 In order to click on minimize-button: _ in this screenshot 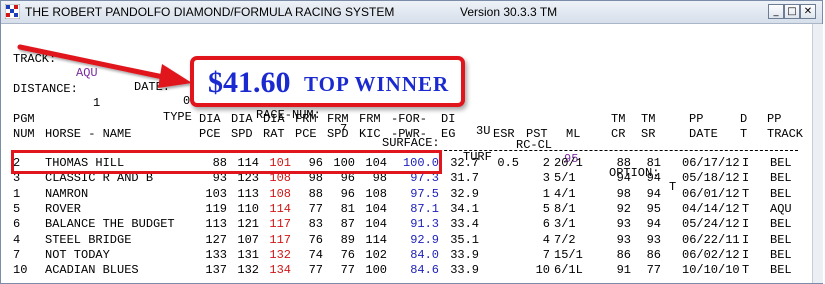, I will do `click(776, 11)`.